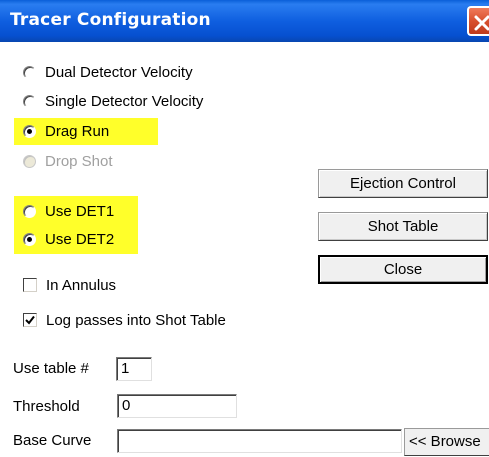 The height and width of the screenshot is (457, 489). What do you see at coordinates (81, 285) in the screenshot?
I see `checkbox-in-annulus-label: In Annulus` at bounding box center [81, 285].